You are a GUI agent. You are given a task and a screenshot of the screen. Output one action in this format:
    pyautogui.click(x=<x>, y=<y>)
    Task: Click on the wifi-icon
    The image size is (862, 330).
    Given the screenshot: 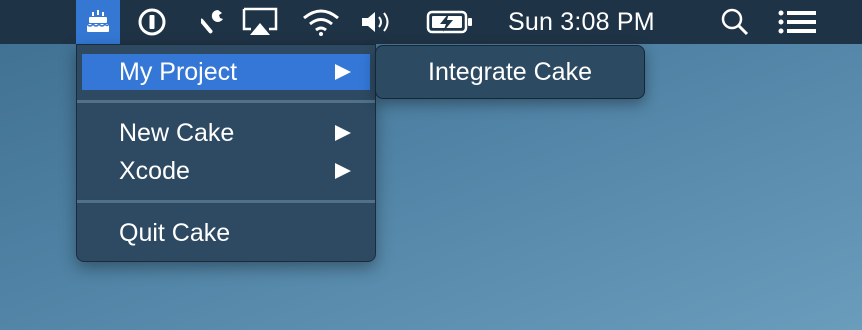 What is the action you would take?
    pyautogui.click(x=321, y=22)
    